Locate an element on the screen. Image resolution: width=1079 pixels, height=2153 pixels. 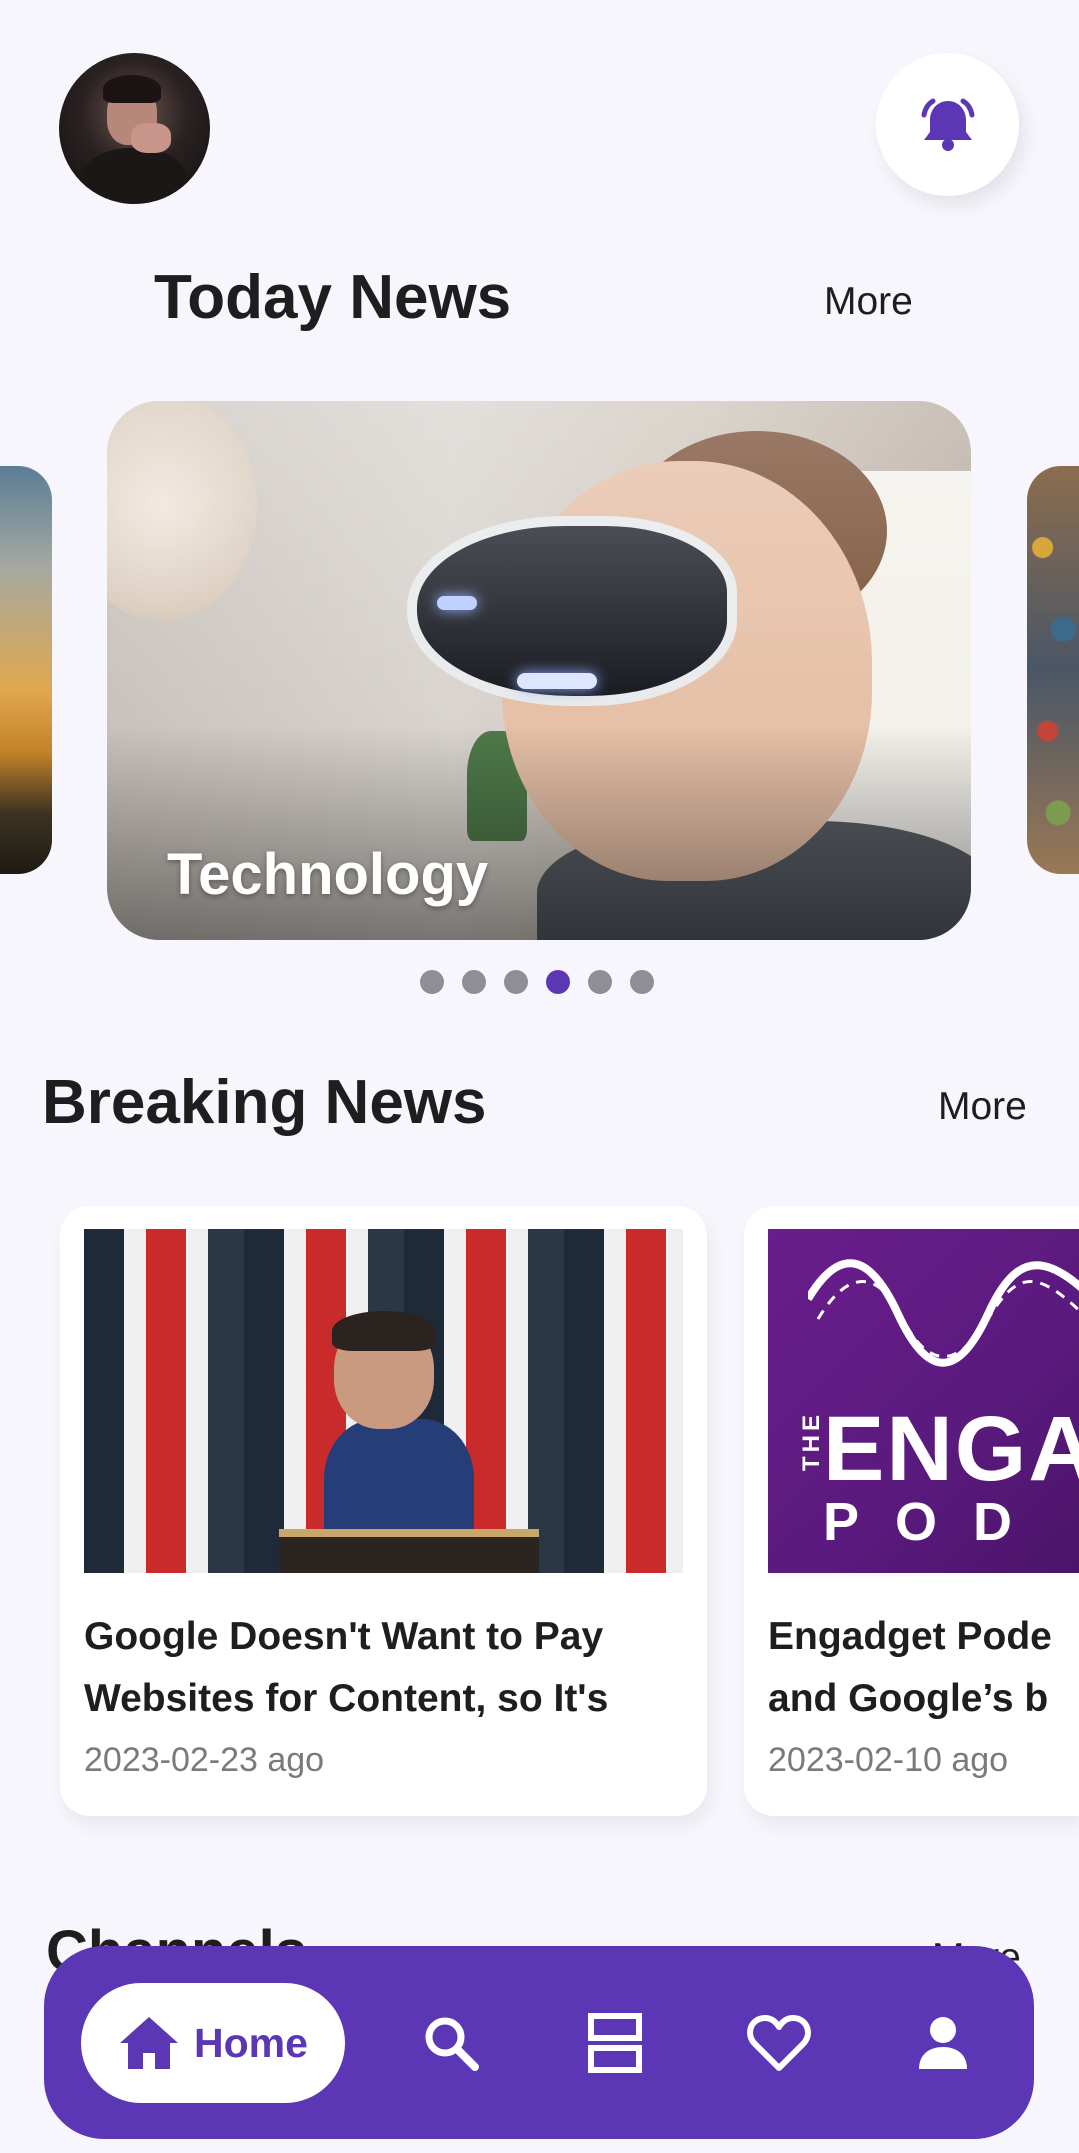
news-card-date: 2023-02-10 ago is located at coordinates (888, 1760).